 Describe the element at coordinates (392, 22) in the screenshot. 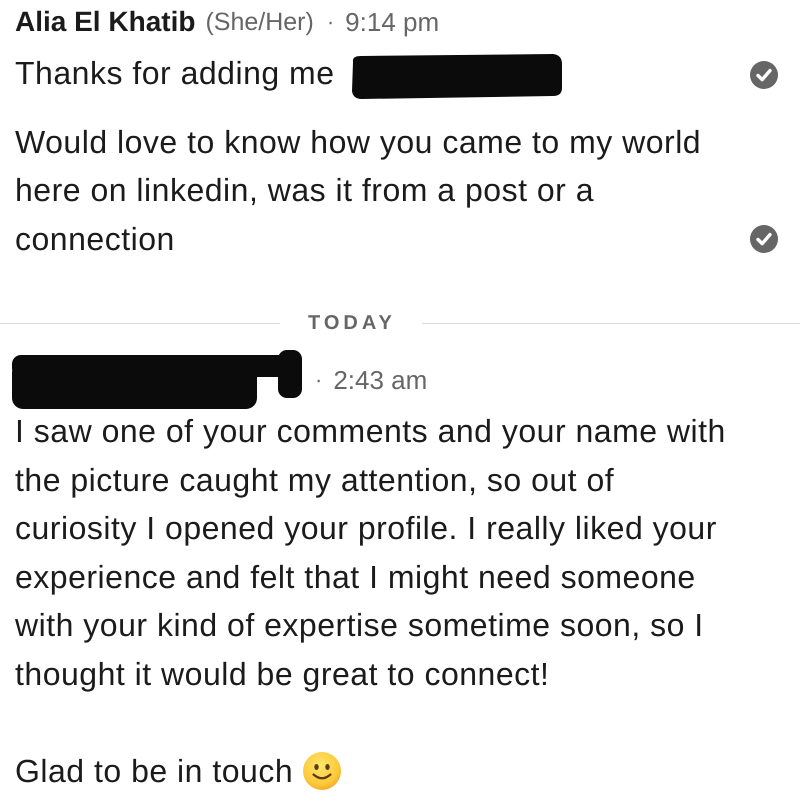

I see `message-time: 9:14 pm` at that location.